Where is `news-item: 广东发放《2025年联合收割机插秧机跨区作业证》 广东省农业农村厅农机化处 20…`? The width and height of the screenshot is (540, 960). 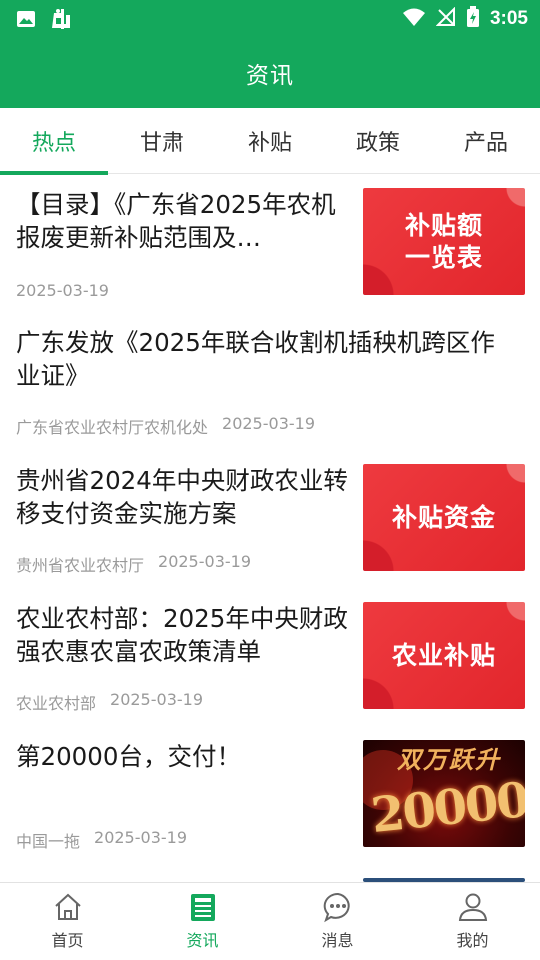 news-item: 广东发放《2025年联合收割机插秧机跨区作业证》 广东省农业农村厅农机化处 20… is located at coordinates (270, 381).